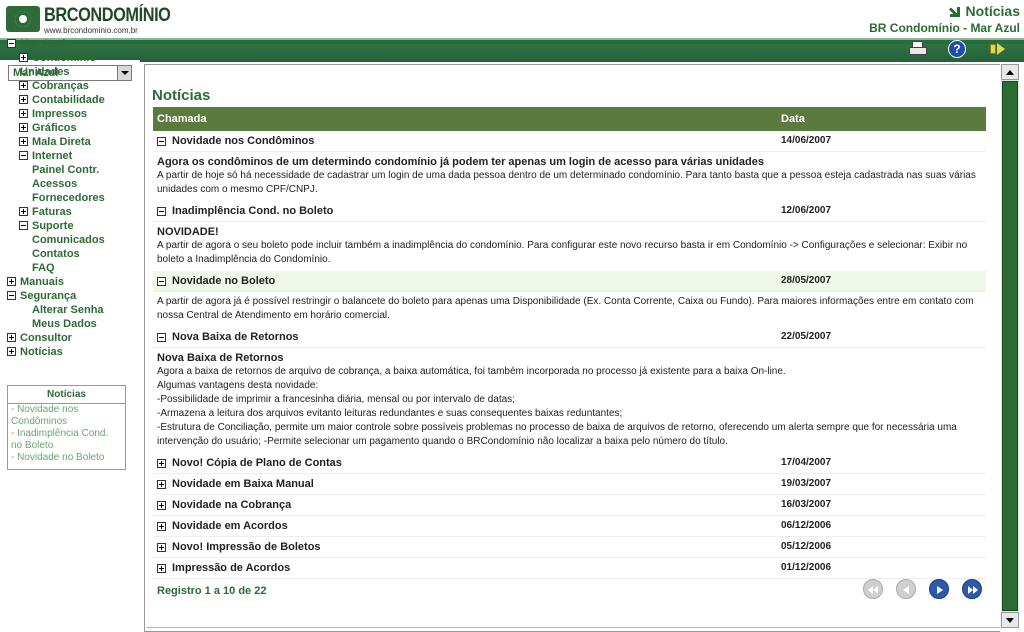  Describe the element at coordinates (23, 19) in the screenshot. I see `logo-mark-icon` at that location.